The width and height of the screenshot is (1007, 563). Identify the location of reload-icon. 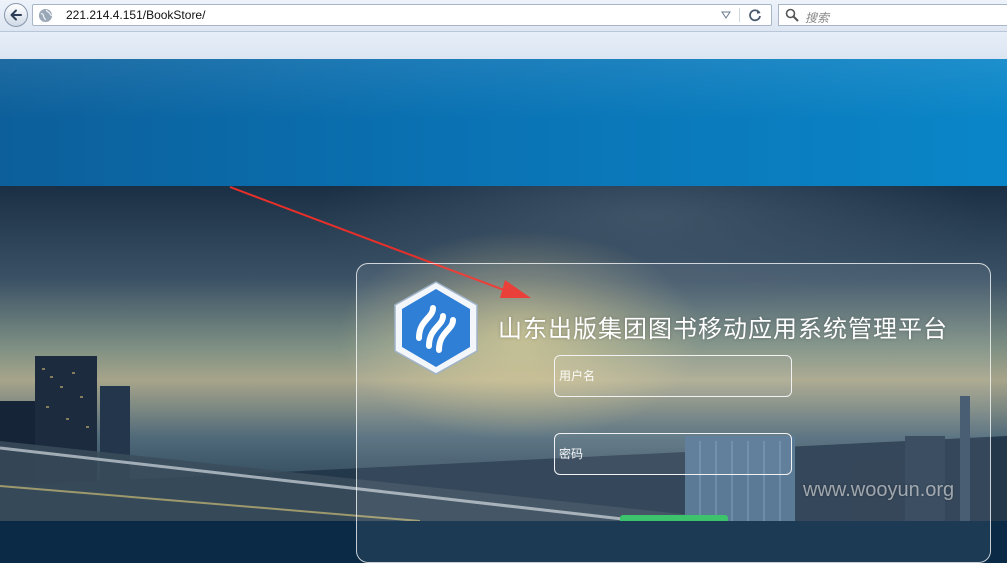
(755, 15).